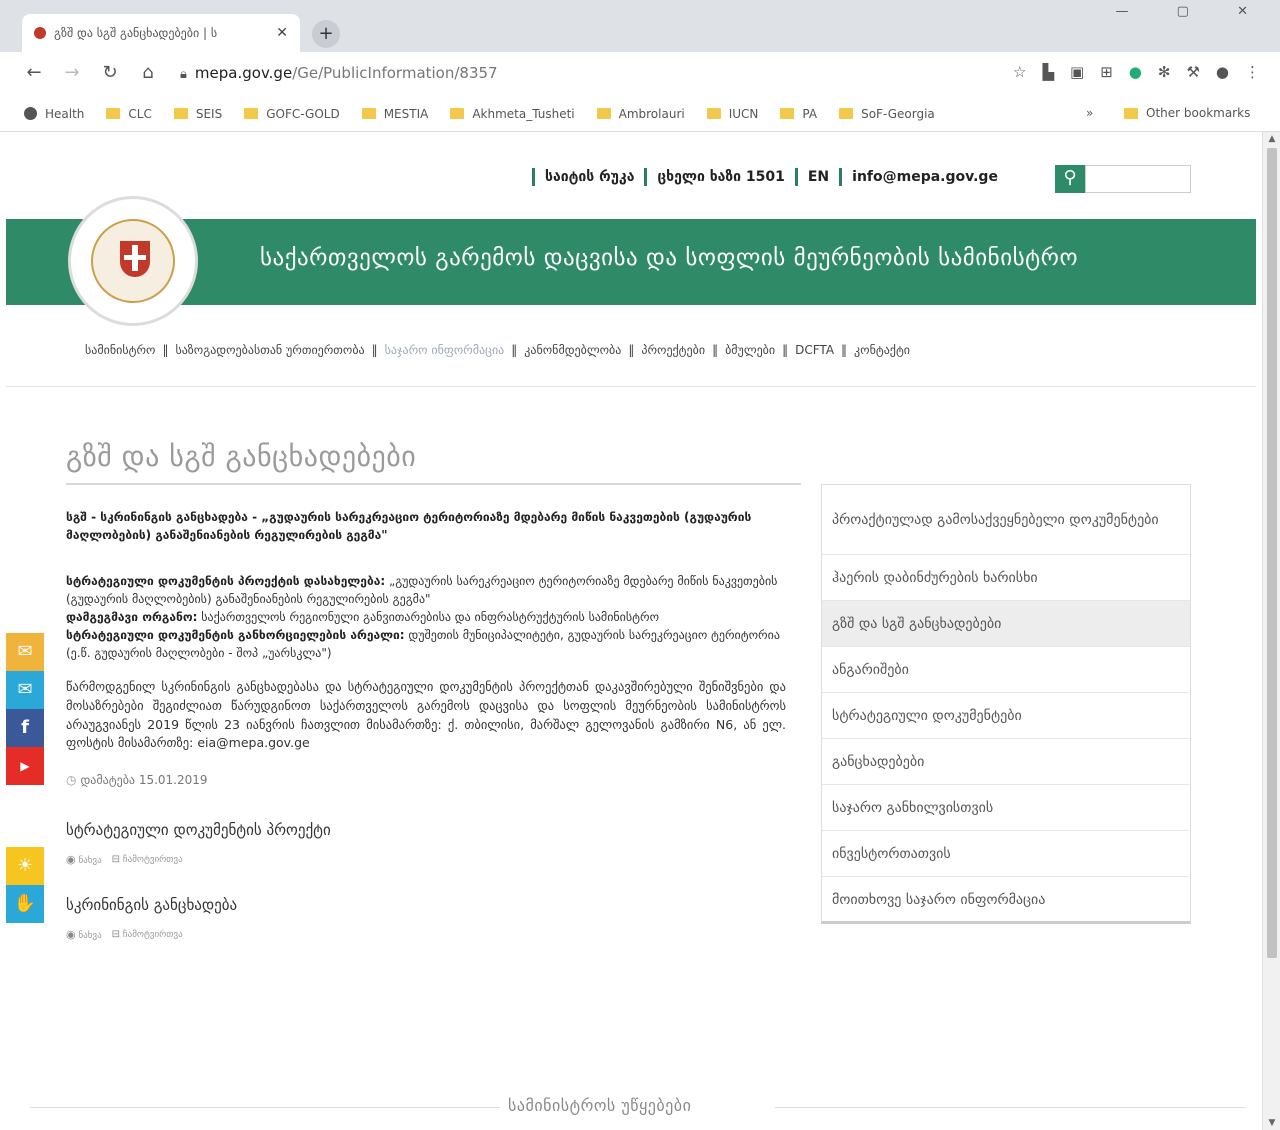  What do you see at coordinates (1006, 762) in the screenshot?
I see `sidebar-item-announcements: განცხადებები` at bounding box center [1006, 762].